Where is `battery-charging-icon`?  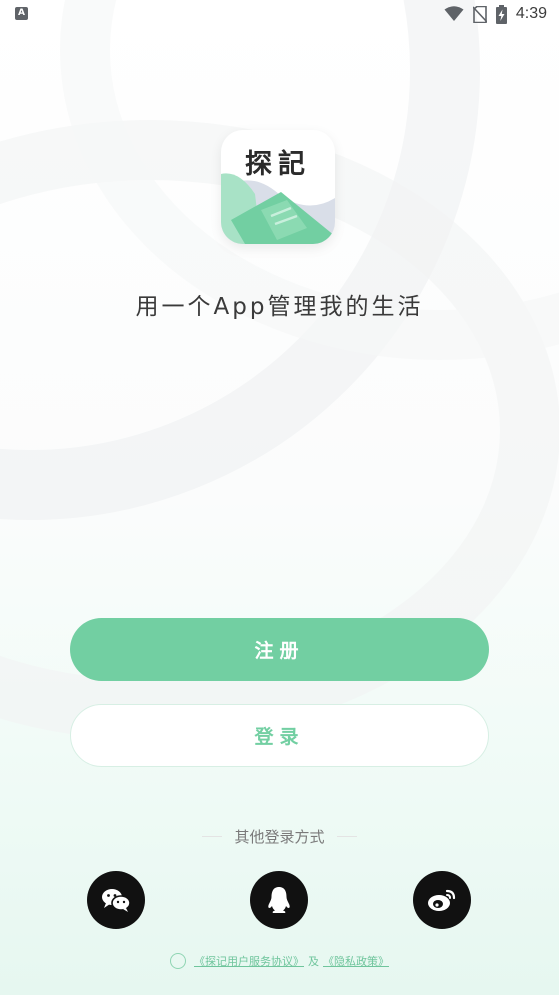
battery-charging-icon is located at coordinates (501, 14).